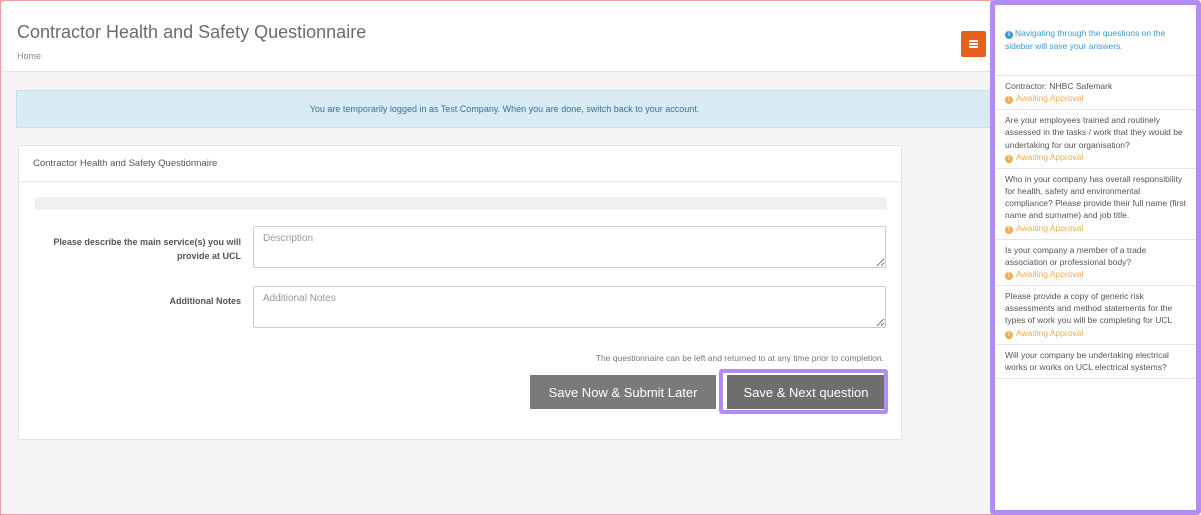 Image resolution: width=1201 pixels, height=515 pixels. I want to click on hamburger-menu-icon, so click(973, 44).